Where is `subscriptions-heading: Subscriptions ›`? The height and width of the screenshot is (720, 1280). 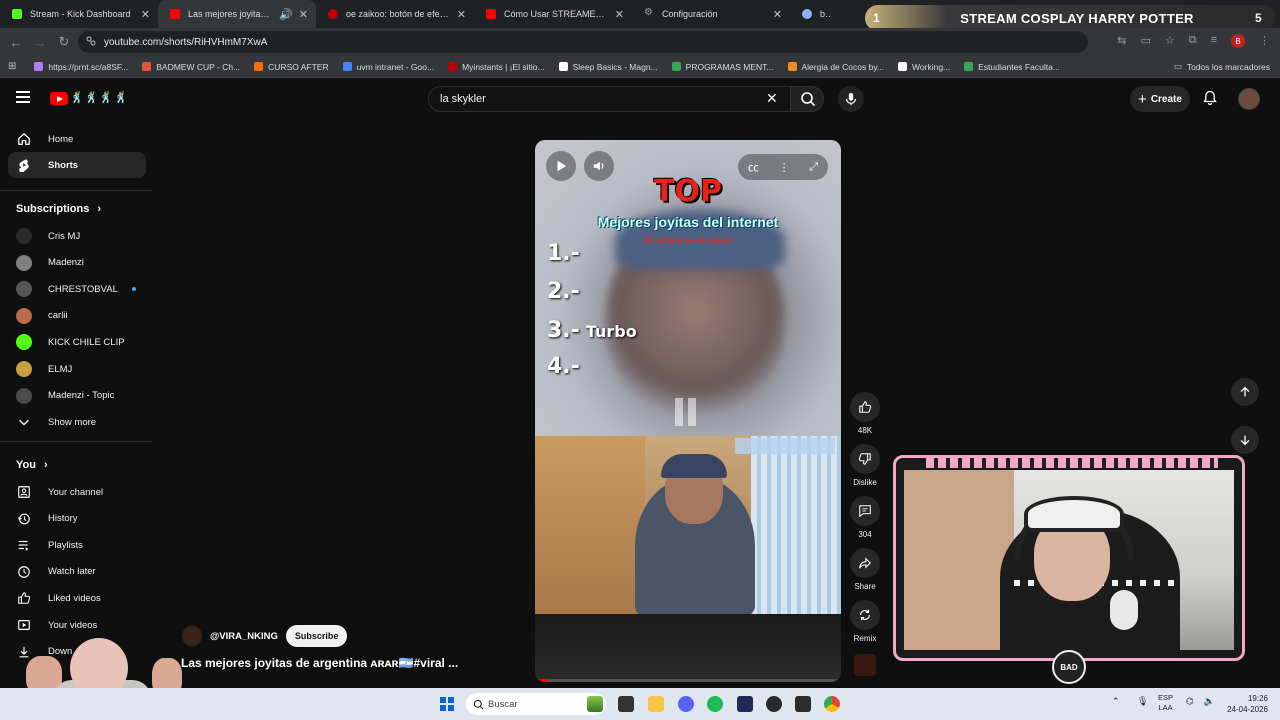 subscriptions-heading: Subscriptions › is located at coordinates (58, 209).